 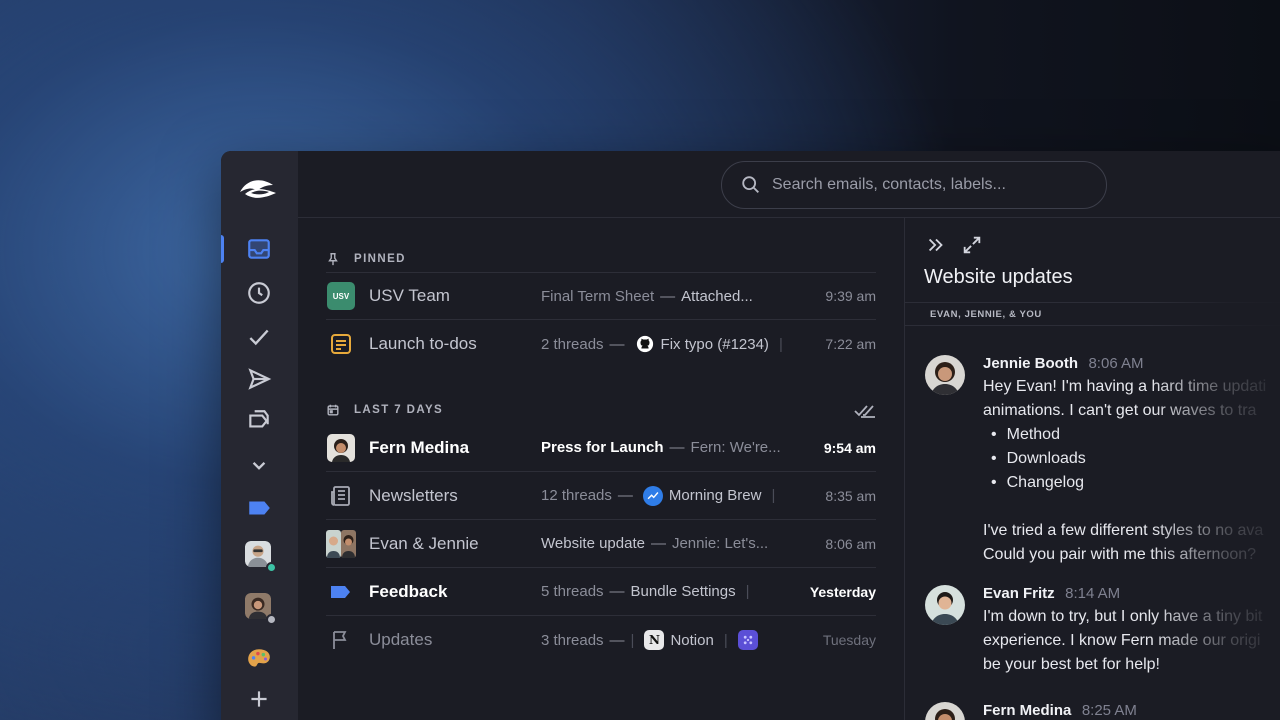 I want to click on row-time: Tuesday, so click(x=849, y=640).